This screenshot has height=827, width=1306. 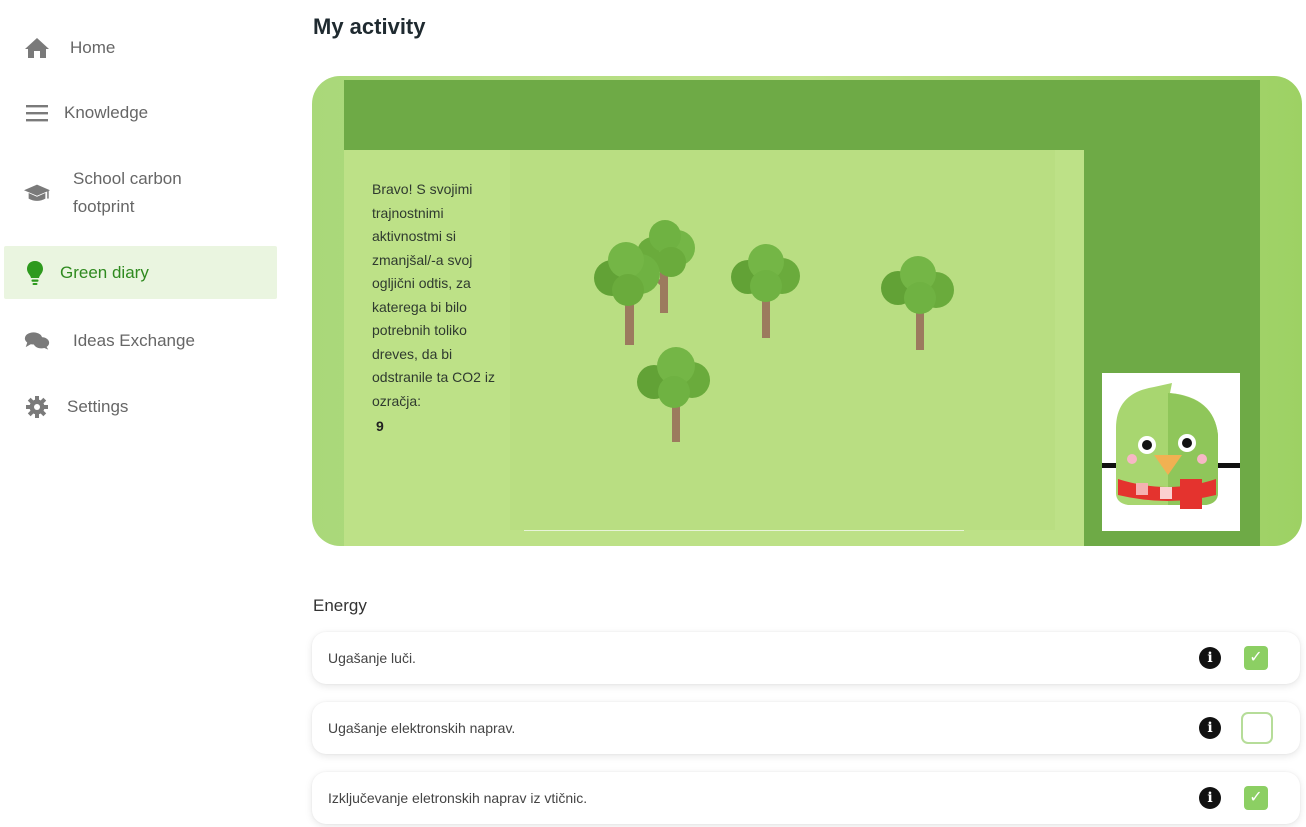 I want to click on bird-mascot-icon, so click(x=1171, y=446).